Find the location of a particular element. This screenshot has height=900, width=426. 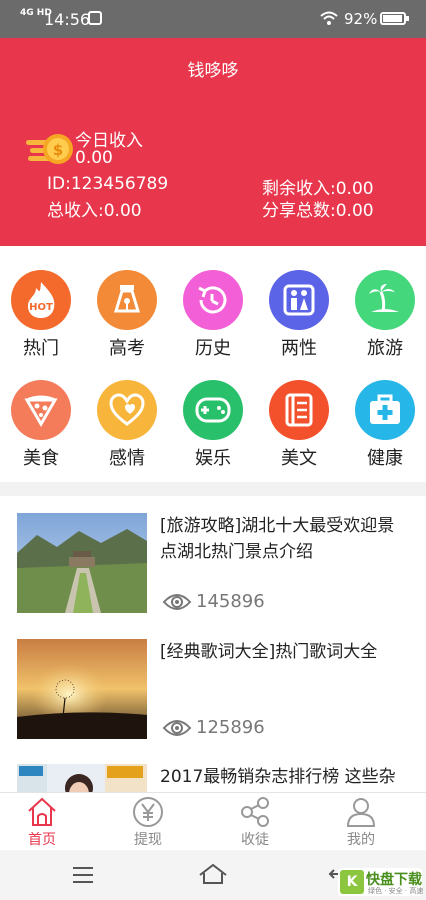

palm-tree-icon is located at coordinates (385, 300).